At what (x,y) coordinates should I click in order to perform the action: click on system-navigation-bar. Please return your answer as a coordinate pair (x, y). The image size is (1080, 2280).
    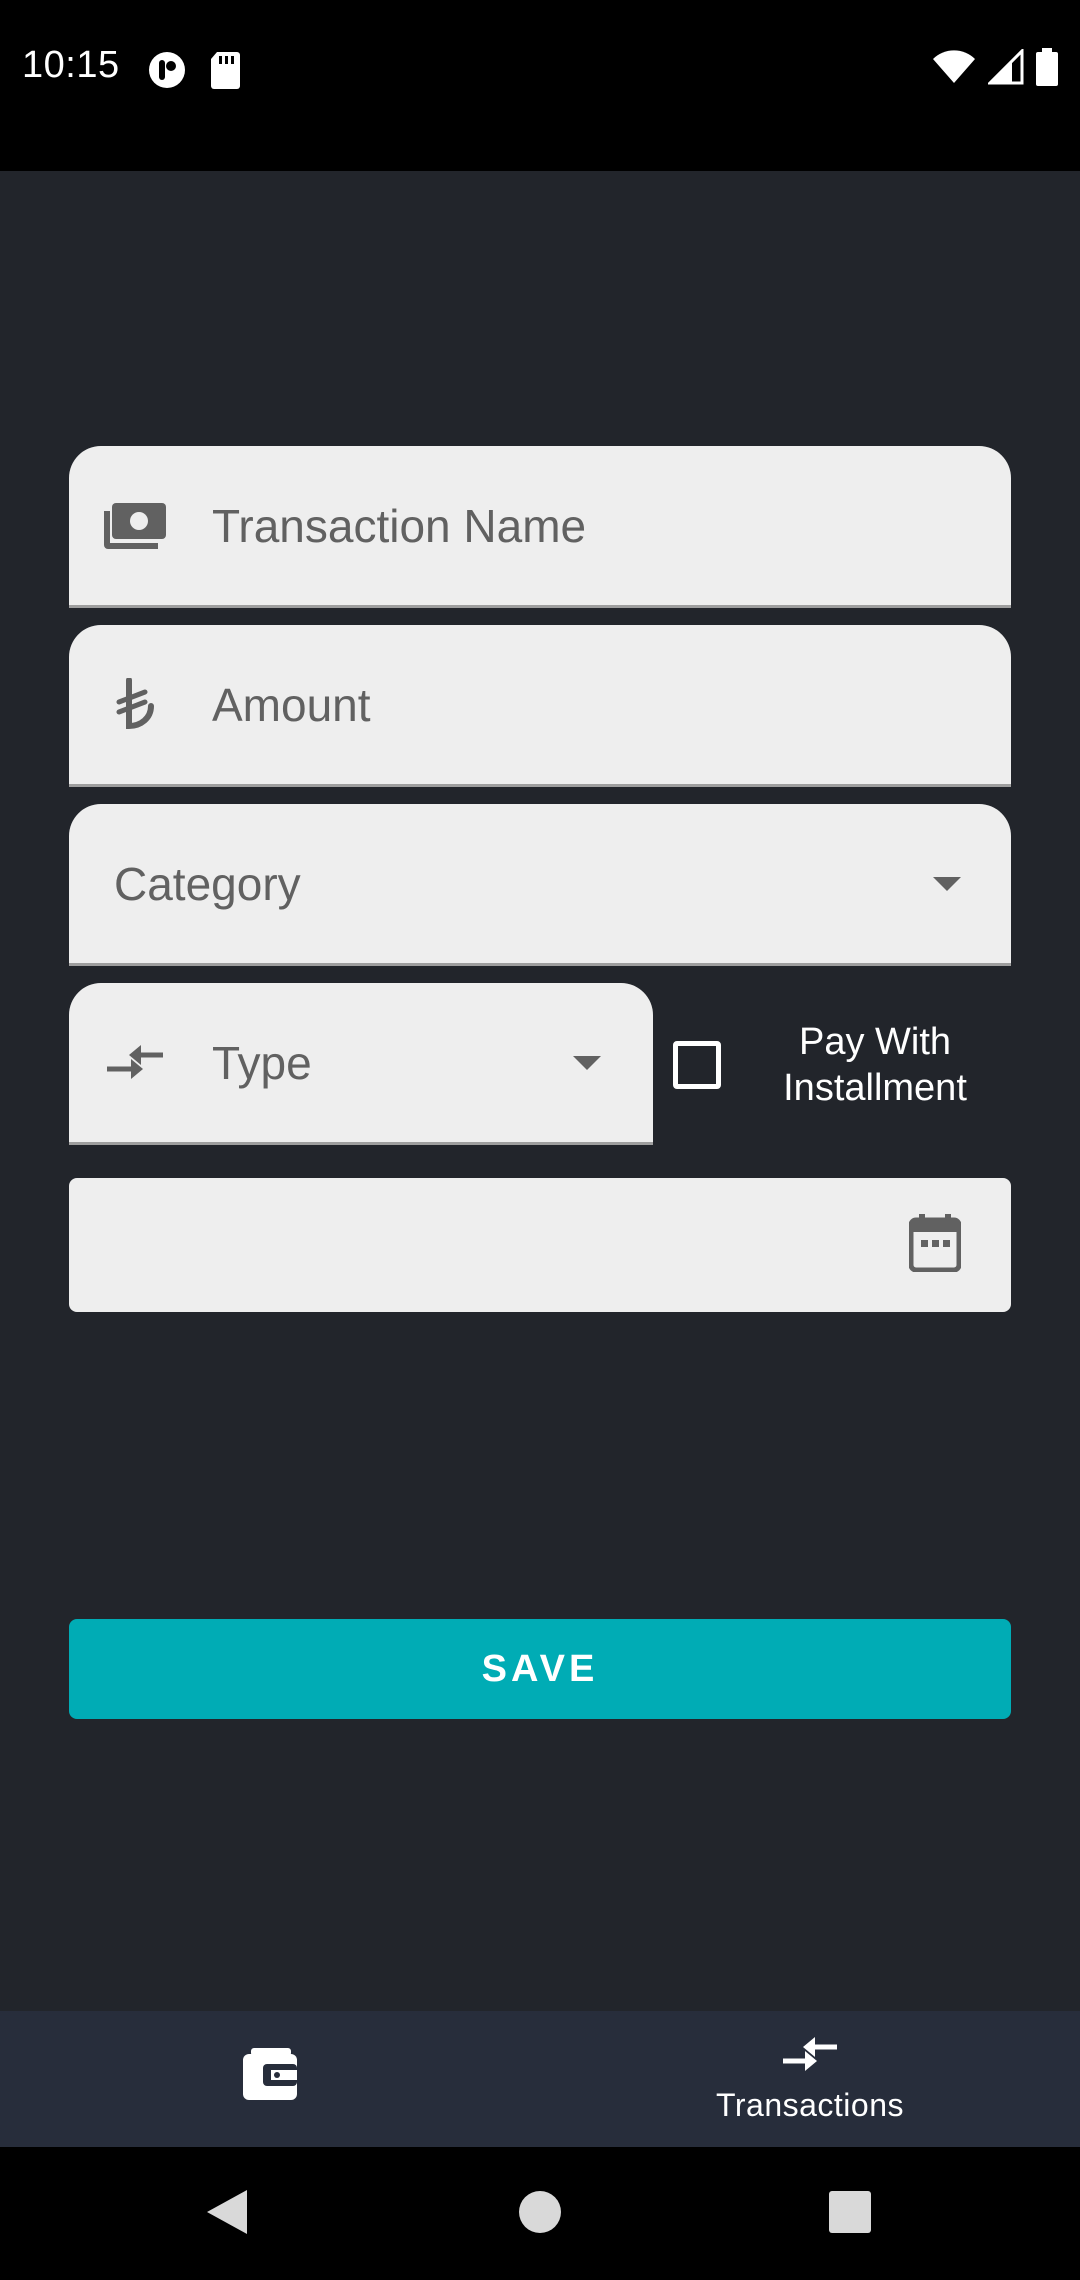
    Looking at the image, I should click on (540, 2213).